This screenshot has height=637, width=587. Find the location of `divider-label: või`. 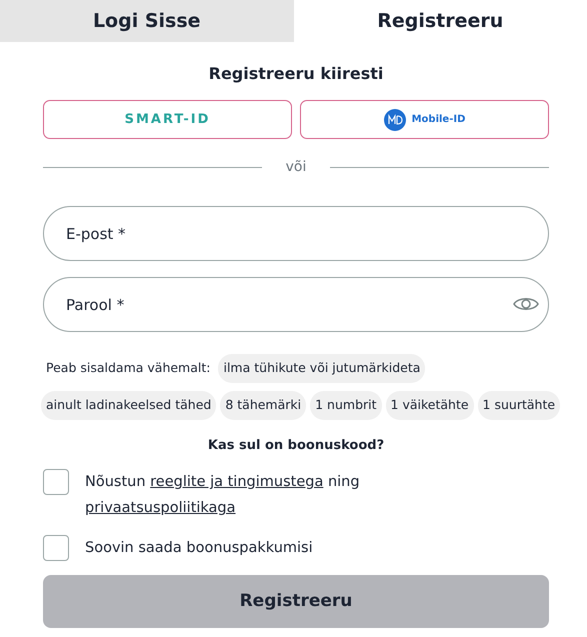

divider-label: või is located at coordinates (296, 167).